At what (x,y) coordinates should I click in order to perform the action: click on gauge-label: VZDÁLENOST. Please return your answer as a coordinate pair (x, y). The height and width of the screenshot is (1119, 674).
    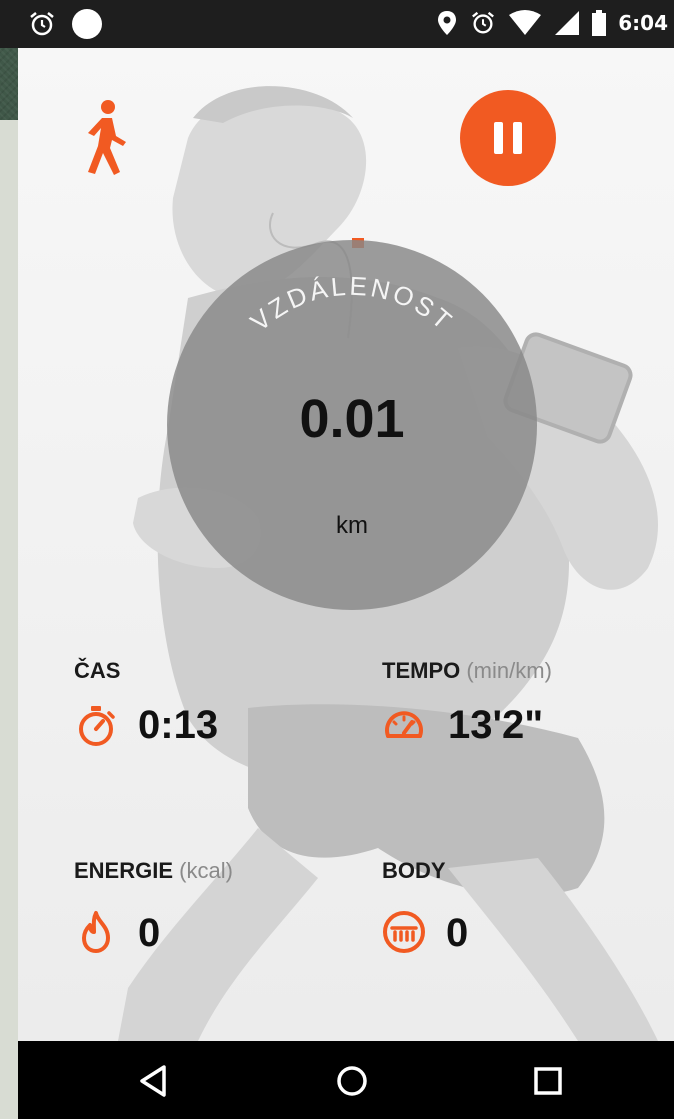
    Looking at the image, I should click on (351, 304).